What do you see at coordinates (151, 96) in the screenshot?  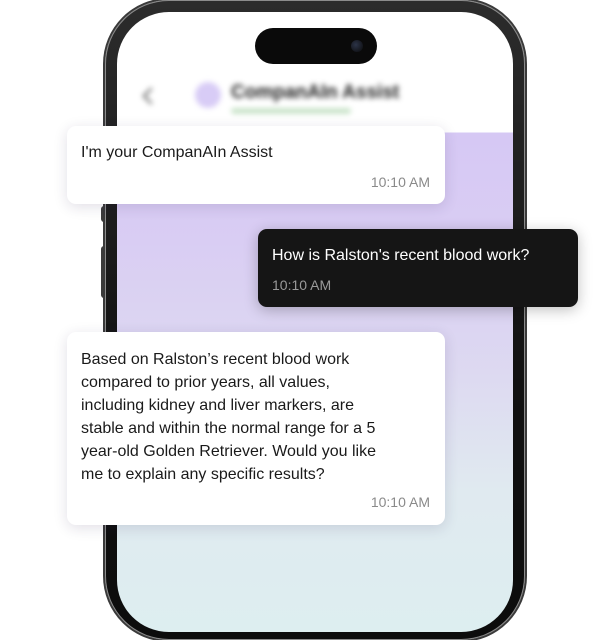 I see `chevron-left-icon` at bounding box center [151, 96].